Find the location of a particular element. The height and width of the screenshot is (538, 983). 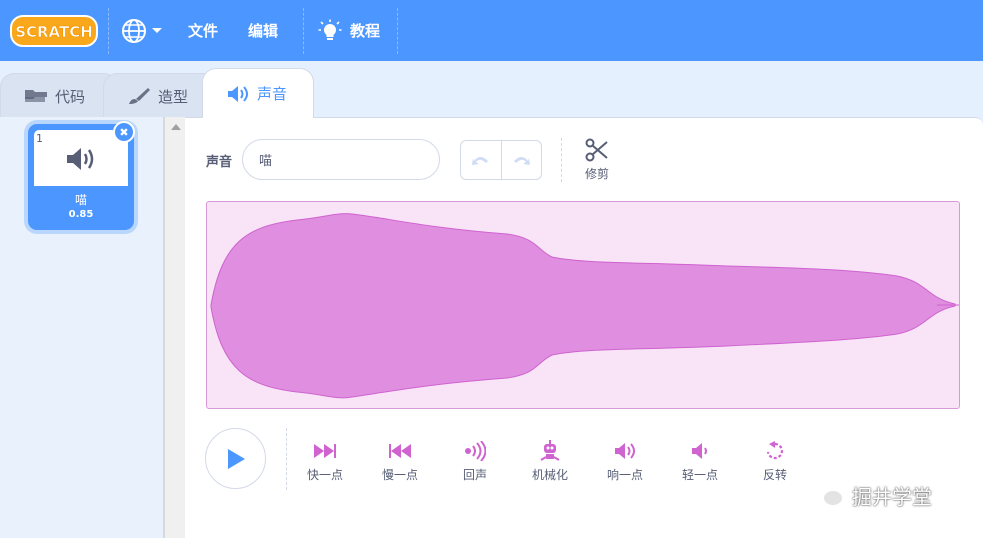

echo-icon is located at coordinates (475, 451).